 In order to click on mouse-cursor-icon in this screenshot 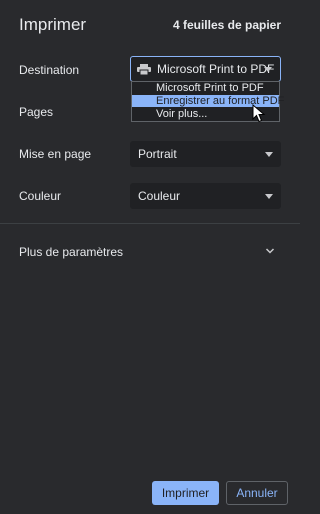, I will do `click(259, 113)`.